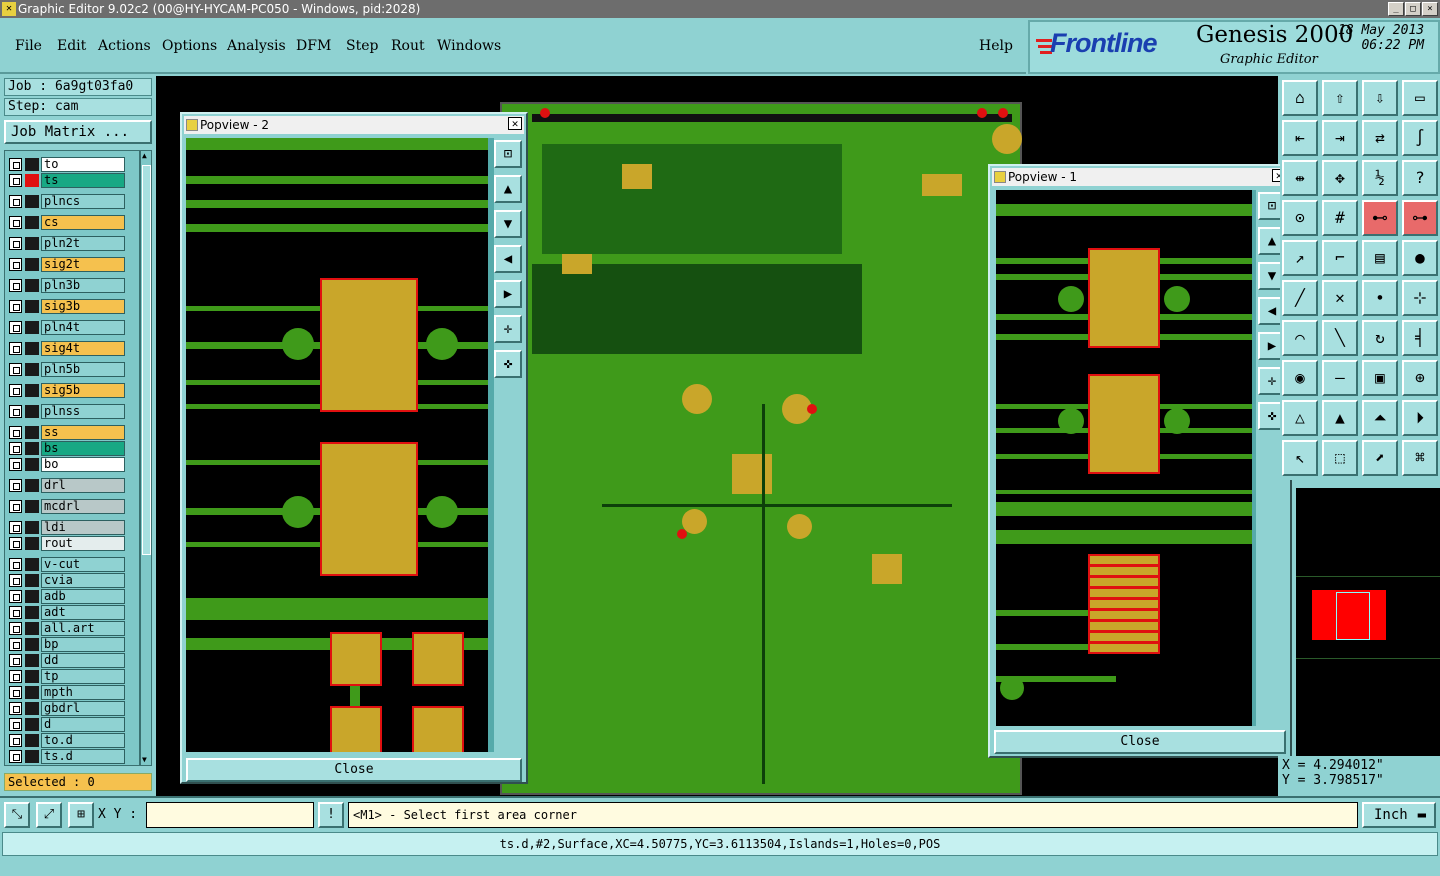 This screenshot has width=1440, height=876. I want to click on minimize-button: _, so click(1396, 9).